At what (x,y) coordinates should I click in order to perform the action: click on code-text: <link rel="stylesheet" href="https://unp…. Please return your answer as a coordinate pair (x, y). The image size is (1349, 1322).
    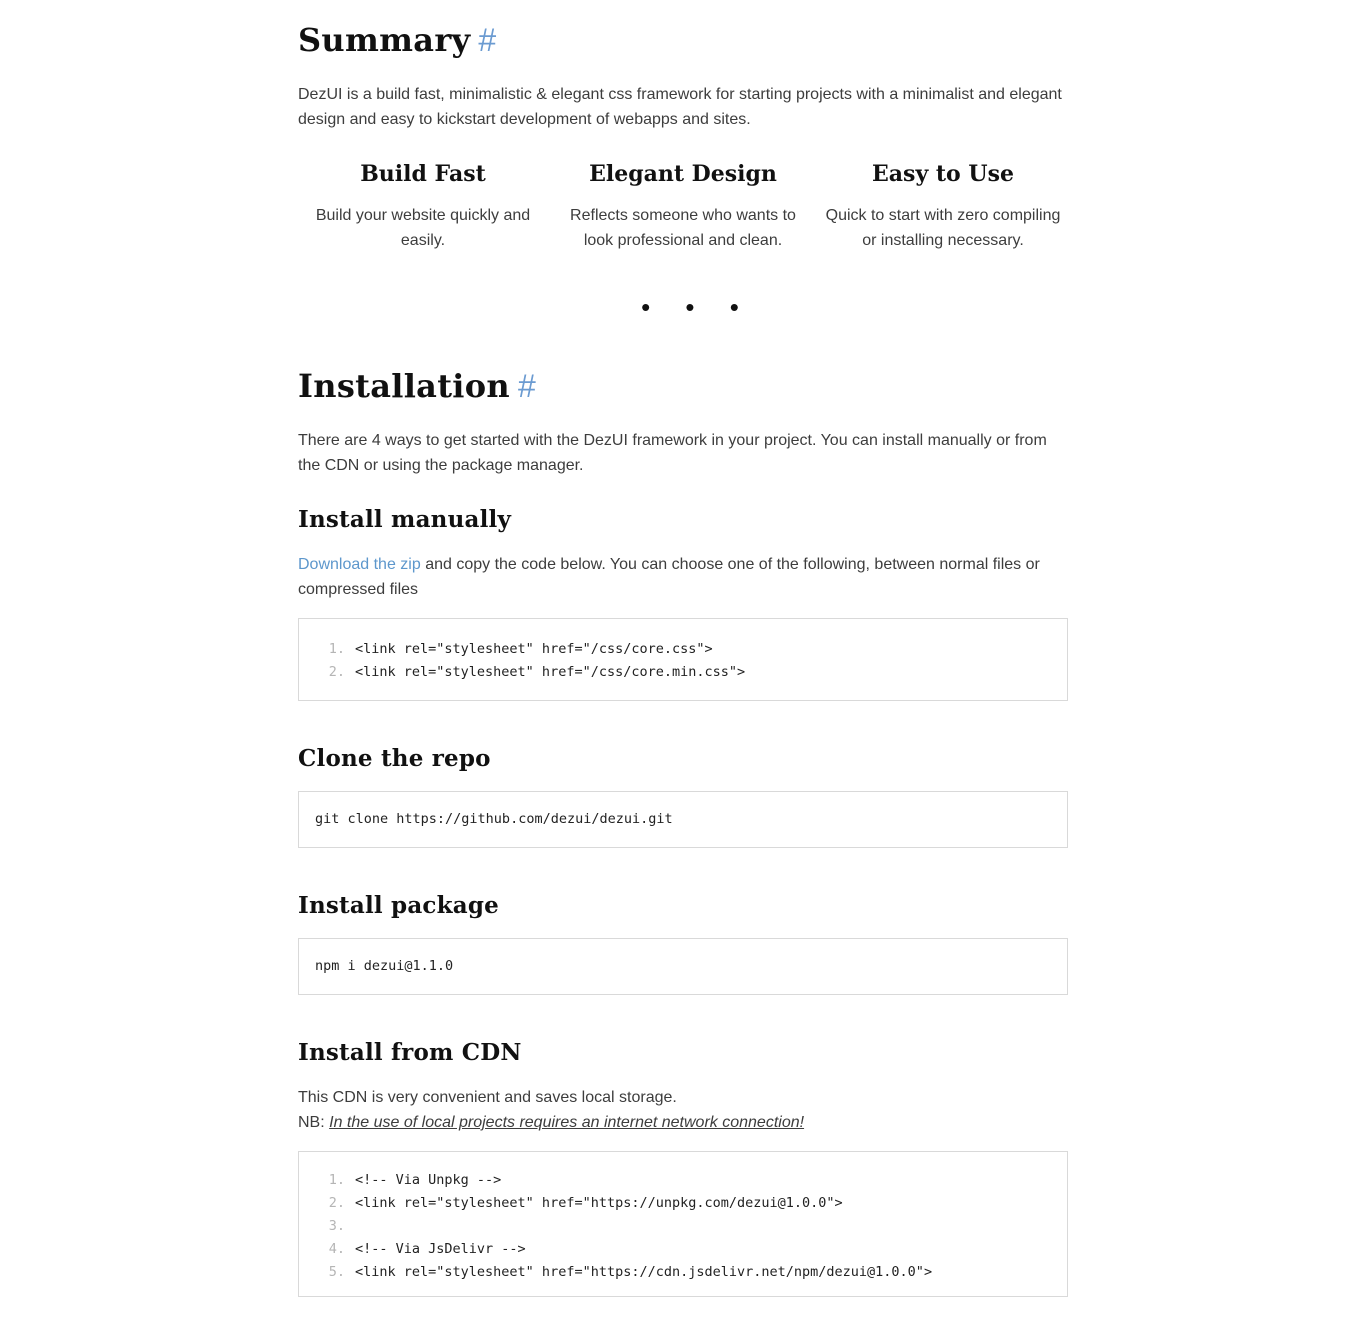
    Looking at the image, I should click on (599, 1203).